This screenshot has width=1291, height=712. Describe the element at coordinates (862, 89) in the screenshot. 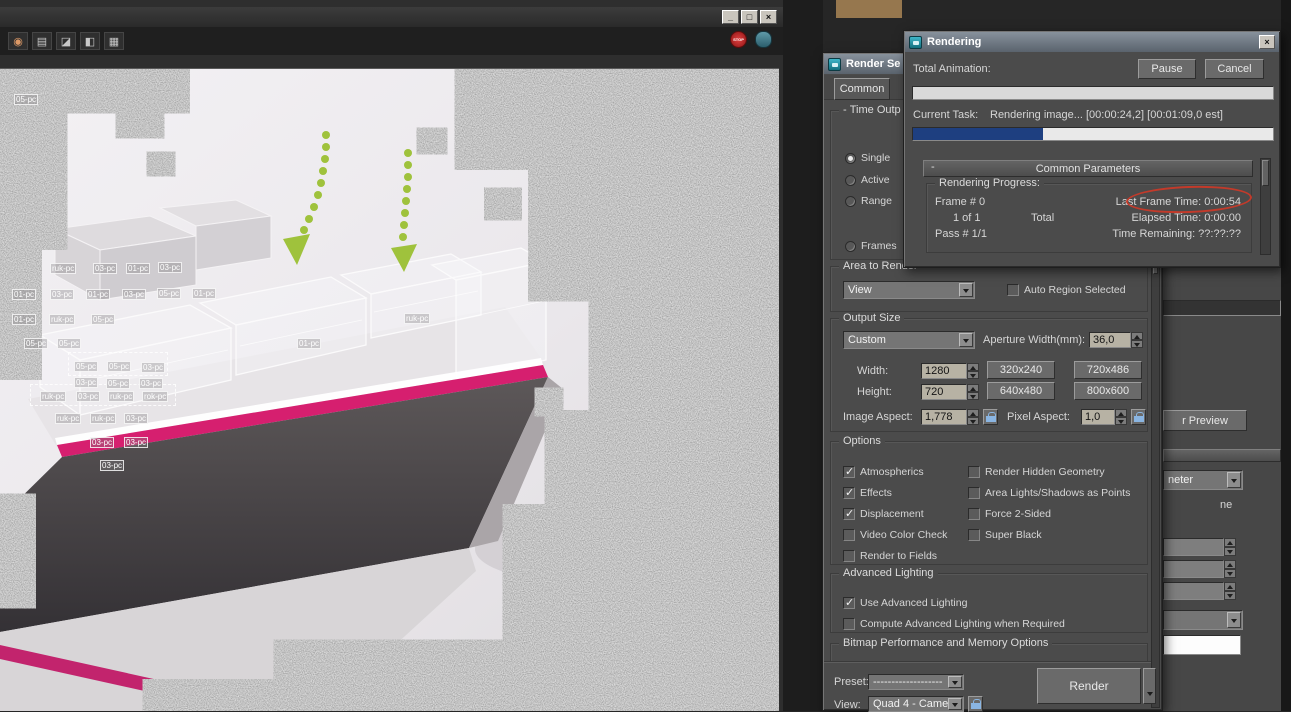

I see `tab-common: Common` at that location.